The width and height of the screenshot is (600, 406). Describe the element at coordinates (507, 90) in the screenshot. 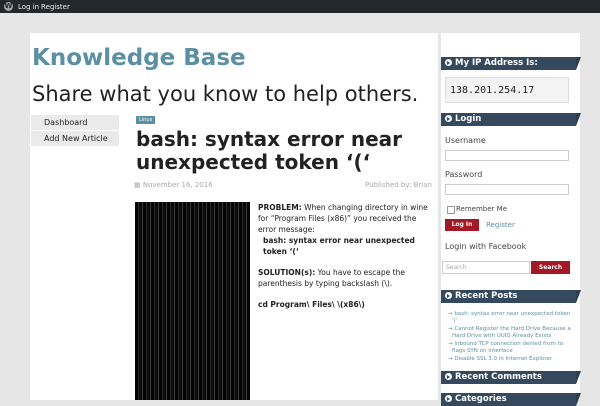

I see `ip-address-value: 138.201.254.17` at that location.